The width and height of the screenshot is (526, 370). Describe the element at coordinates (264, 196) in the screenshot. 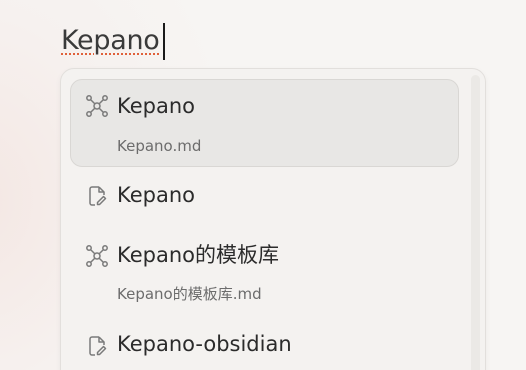

I see `suggestion-item: Kepano` at that location.